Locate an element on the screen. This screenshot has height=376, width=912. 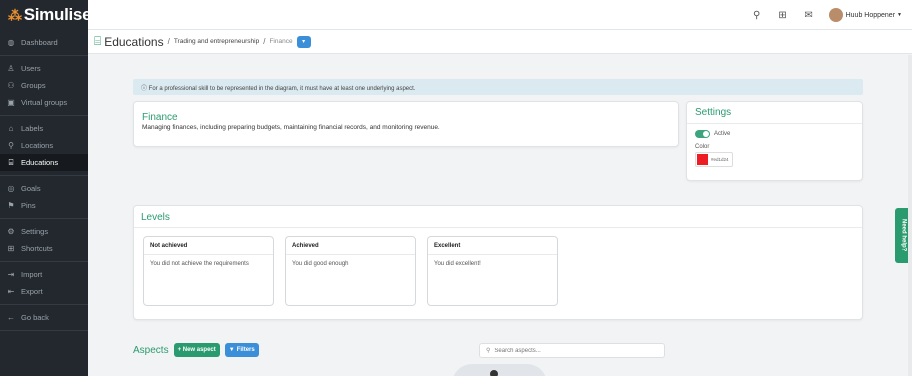
sidebar-item-label: Go back is located at coordinates (35, 317).